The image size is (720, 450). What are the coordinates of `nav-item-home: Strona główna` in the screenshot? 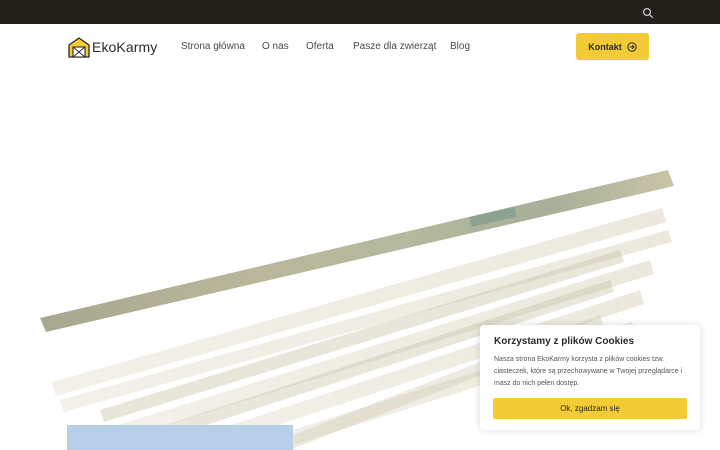 It's located at (213, 46).